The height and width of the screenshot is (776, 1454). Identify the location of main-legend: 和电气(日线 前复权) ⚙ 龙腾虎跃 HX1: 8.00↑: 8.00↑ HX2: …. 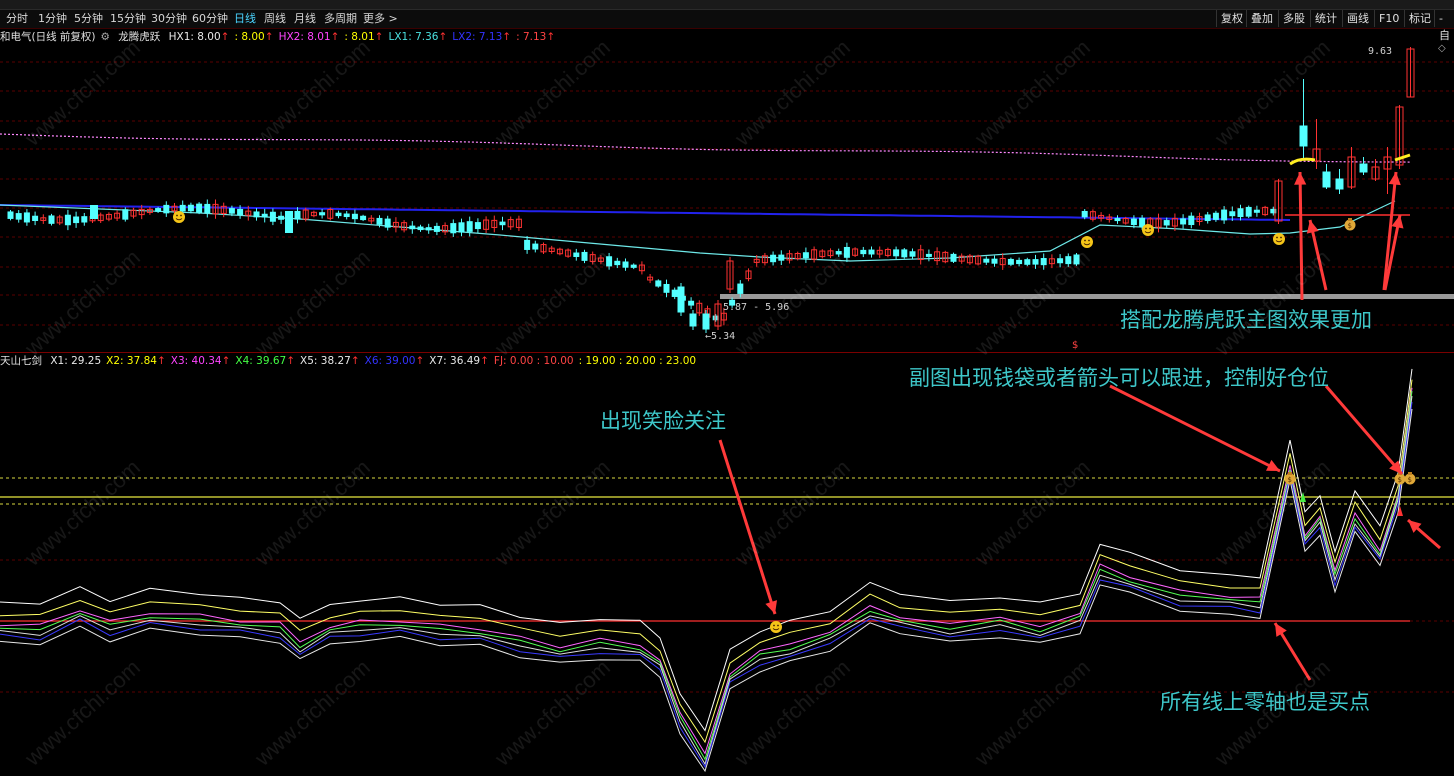
(282, 37).